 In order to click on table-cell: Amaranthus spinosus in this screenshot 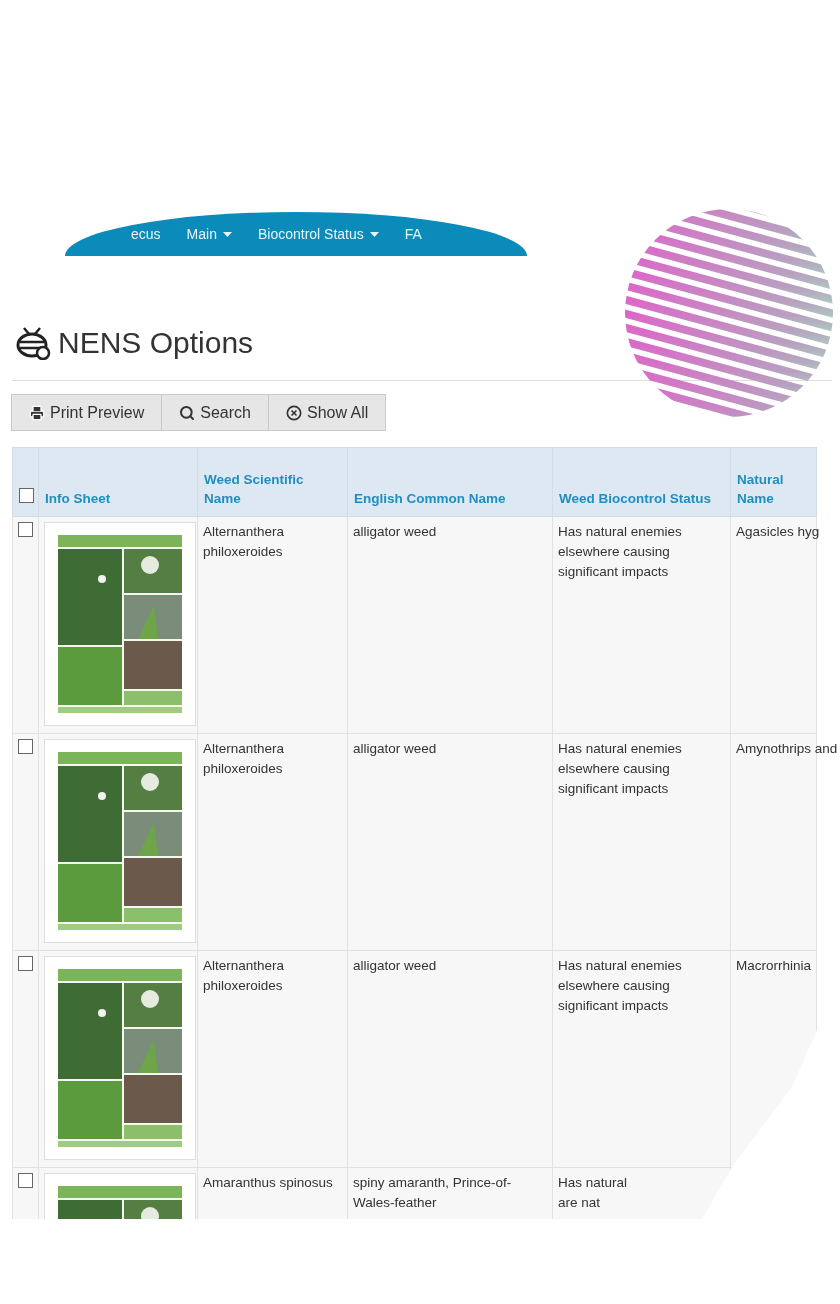, I will do `click(272, 1193)`.